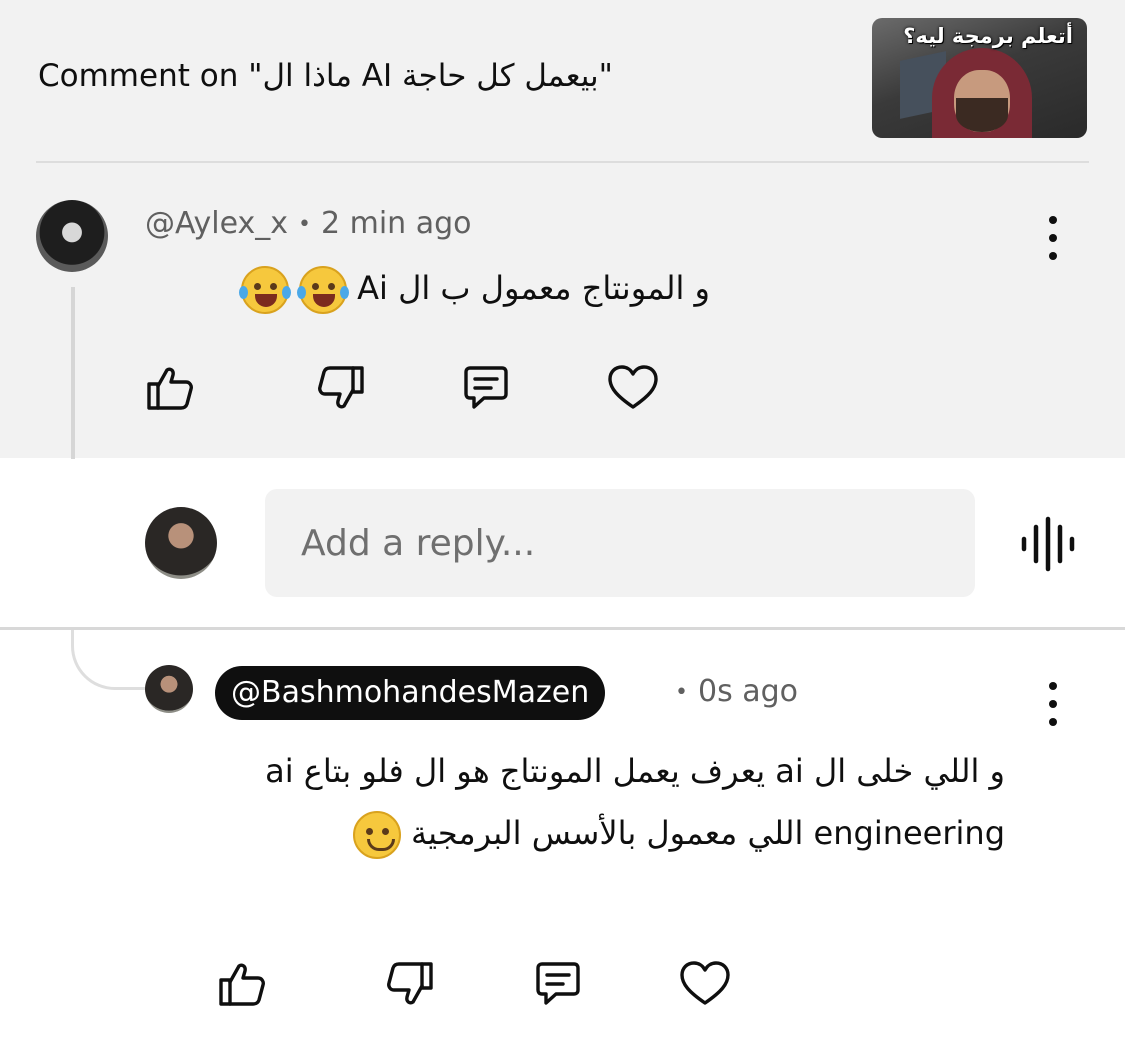  I want to click on thread-line, so click(73, 373).